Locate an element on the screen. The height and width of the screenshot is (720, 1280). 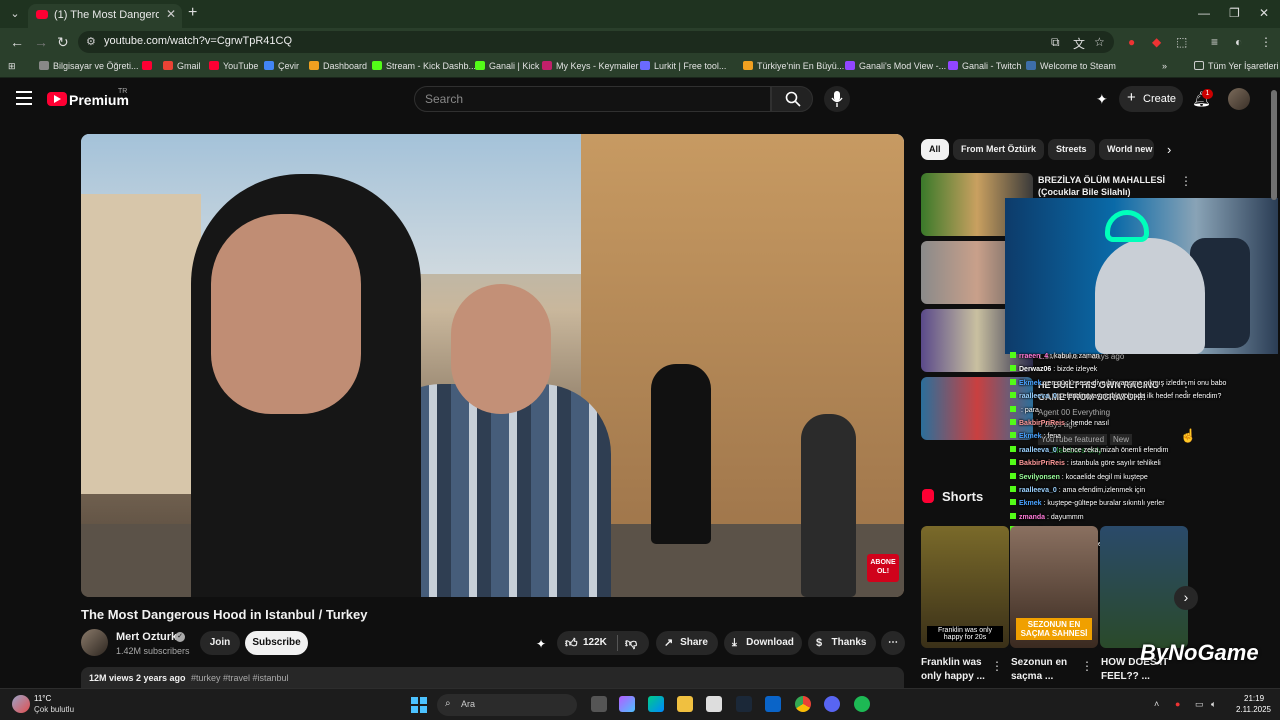
voice-search-button is located at coordinates (837, 99).